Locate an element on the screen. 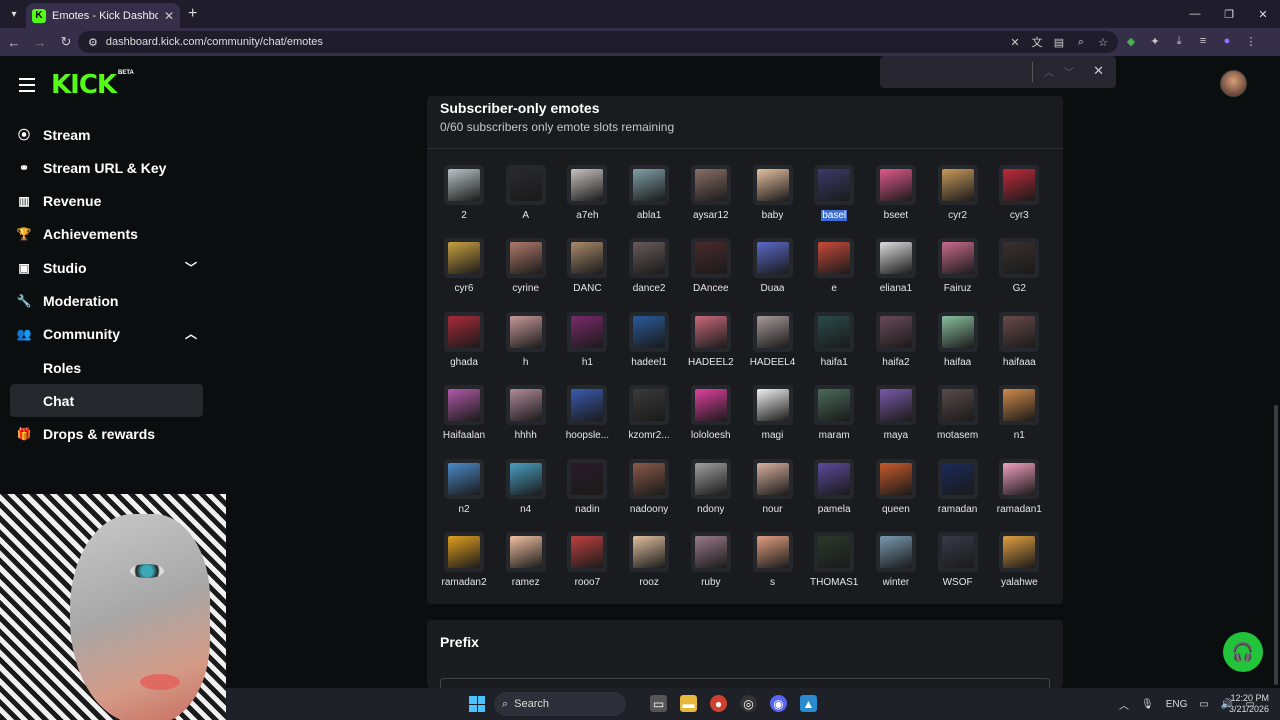 The height and width of the screenshot is (720, 1280). restore-icon: ❐ is located at coordinates (1229, 14).